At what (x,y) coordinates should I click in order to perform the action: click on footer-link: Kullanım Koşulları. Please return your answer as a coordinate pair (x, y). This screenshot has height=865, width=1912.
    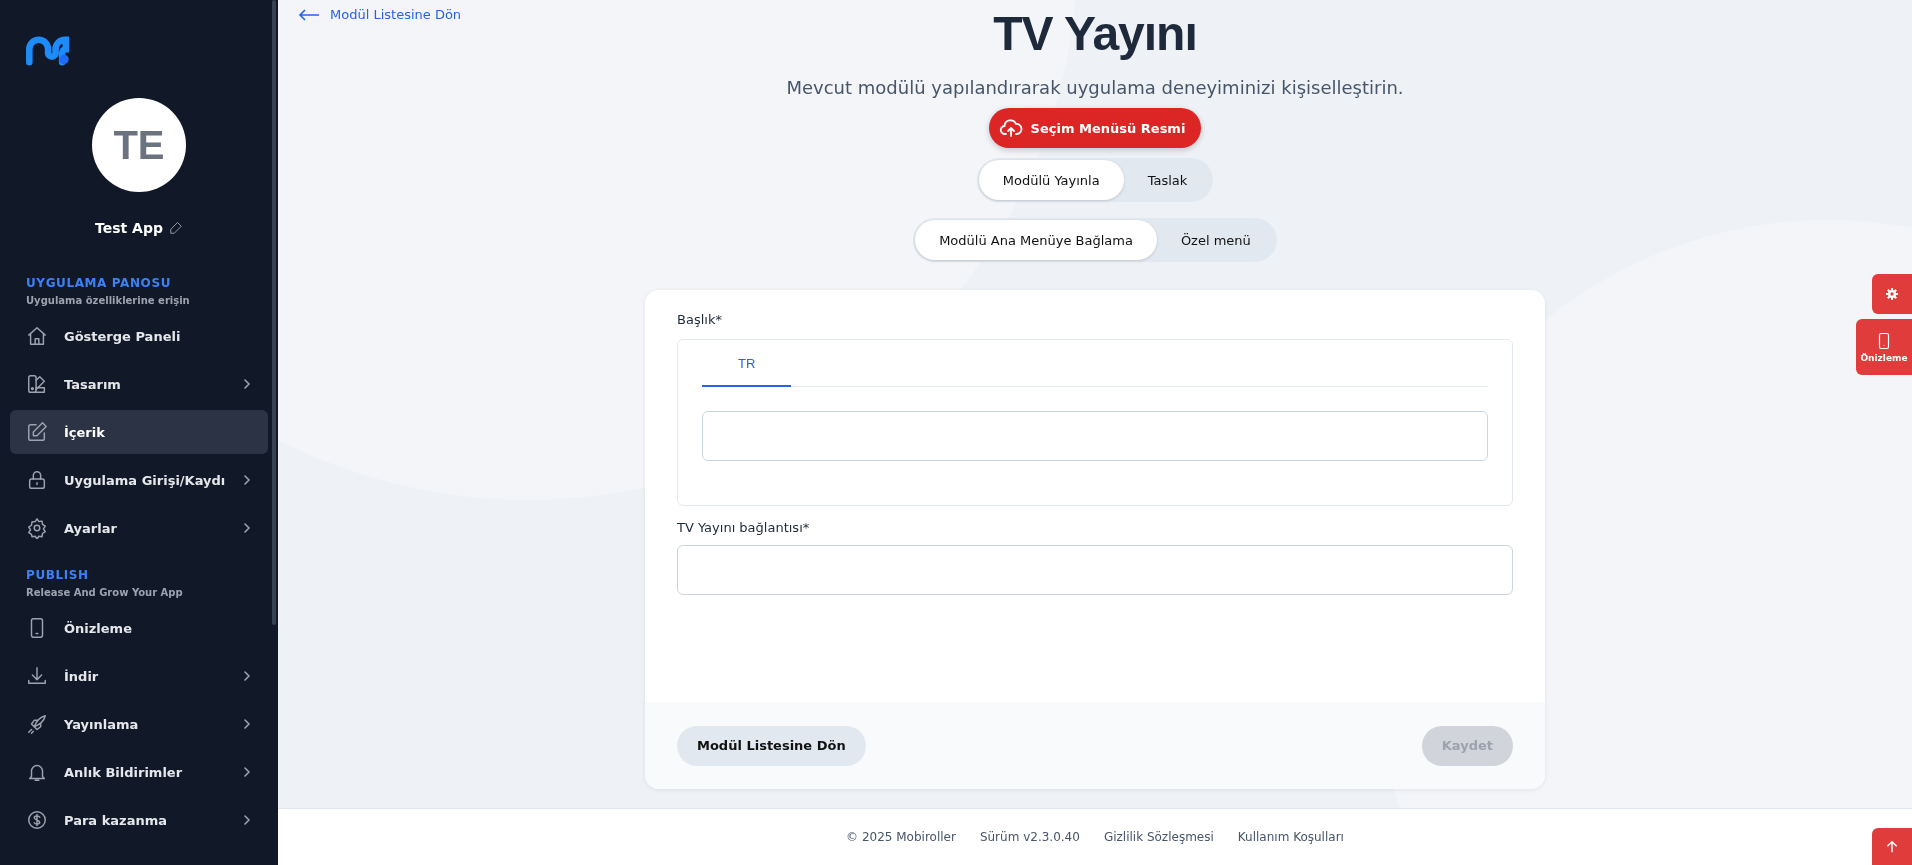
    Looking at the image, I should click on (1290, 837).